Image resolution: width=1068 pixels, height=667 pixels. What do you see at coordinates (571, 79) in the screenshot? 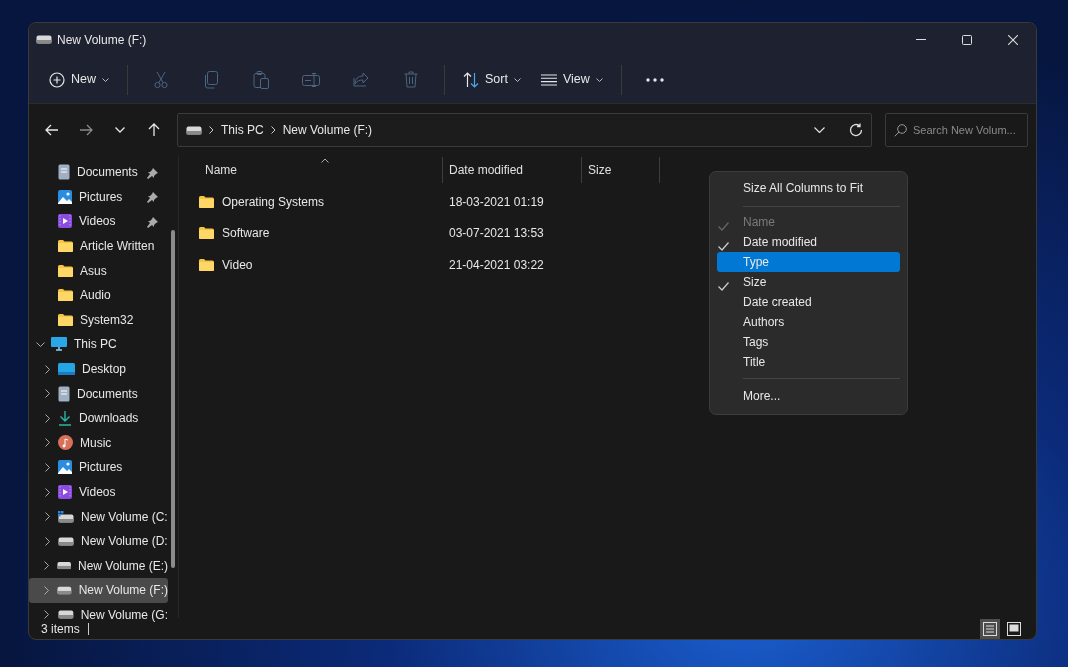
I see `view-button: View` at bounding box center [571, 79].